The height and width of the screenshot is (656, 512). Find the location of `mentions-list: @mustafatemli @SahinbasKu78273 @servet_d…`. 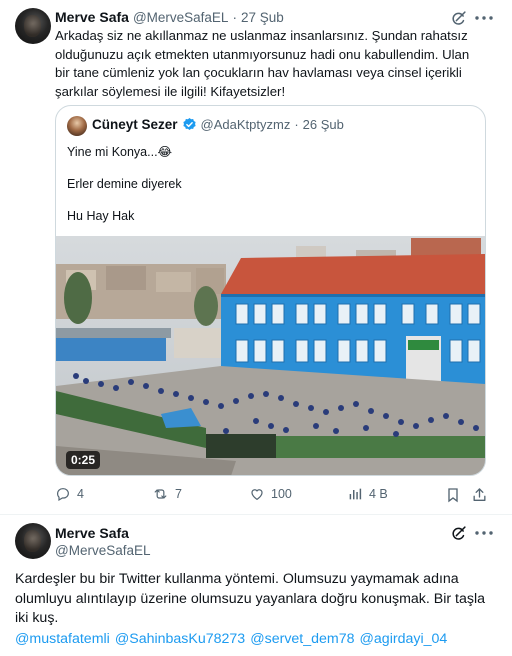

mentions-list: @mustafatemli @SahinbasKu78273 @servet_d… is located at coordinates (231, 639).